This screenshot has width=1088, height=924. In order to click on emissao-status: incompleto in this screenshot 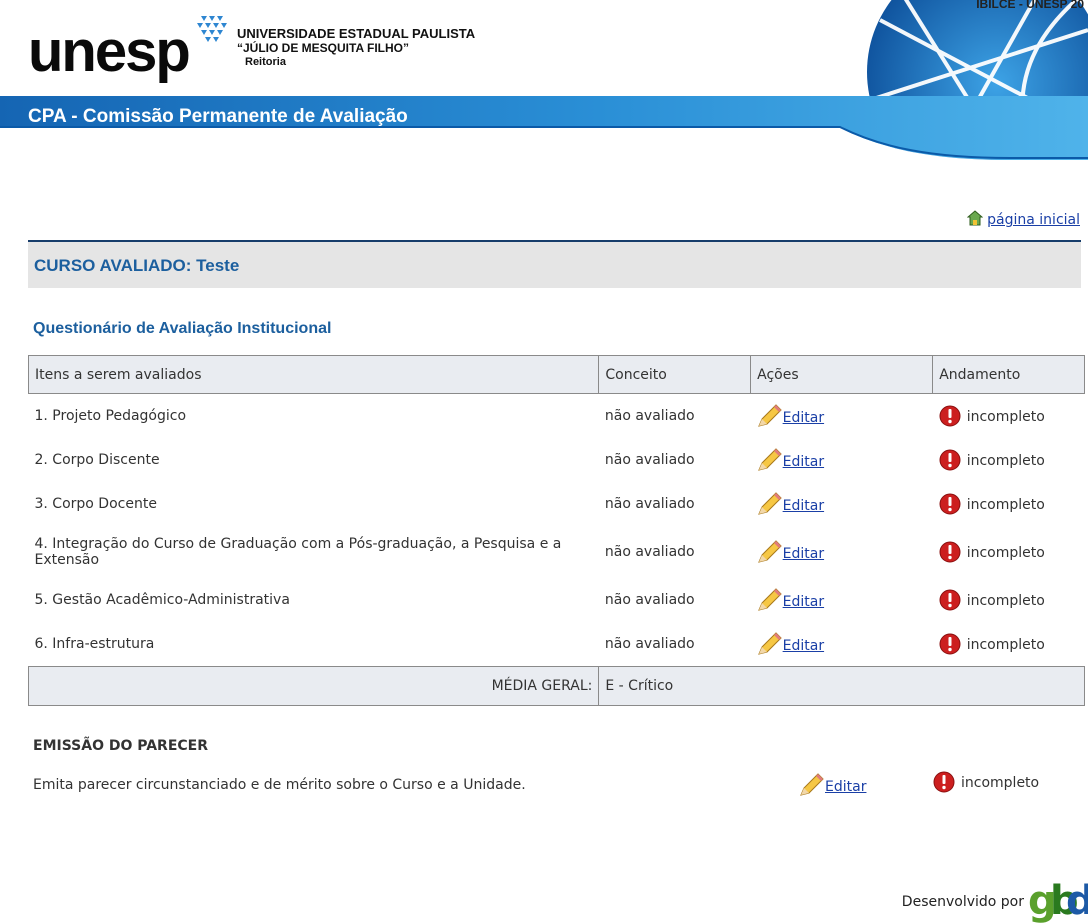, I will do `click(986, 782)`.